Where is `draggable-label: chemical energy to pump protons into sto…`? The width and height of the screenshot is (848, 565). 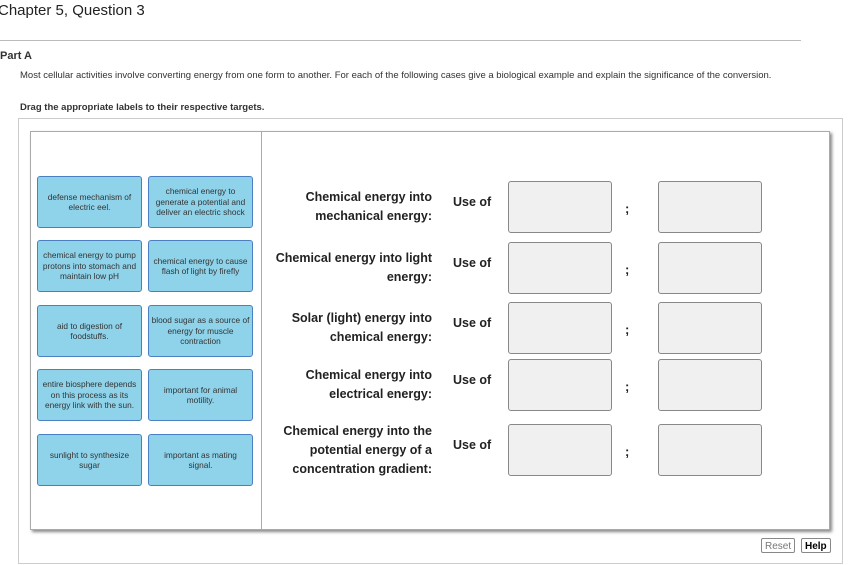
draggable-label: chemical energy to pump protons into sto… is located at coordinates (89, 266).